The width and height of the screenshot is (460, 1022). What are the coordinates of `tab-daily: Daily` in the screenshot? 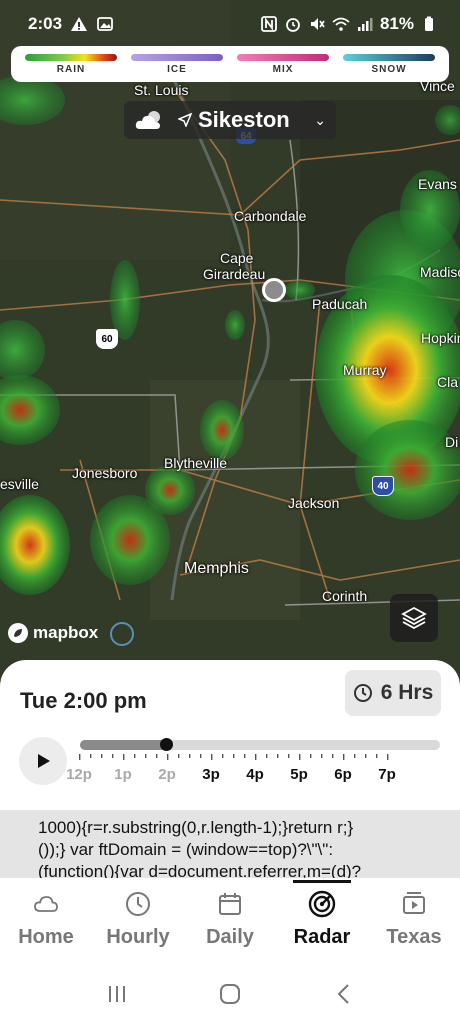 It's located at (230, 922).